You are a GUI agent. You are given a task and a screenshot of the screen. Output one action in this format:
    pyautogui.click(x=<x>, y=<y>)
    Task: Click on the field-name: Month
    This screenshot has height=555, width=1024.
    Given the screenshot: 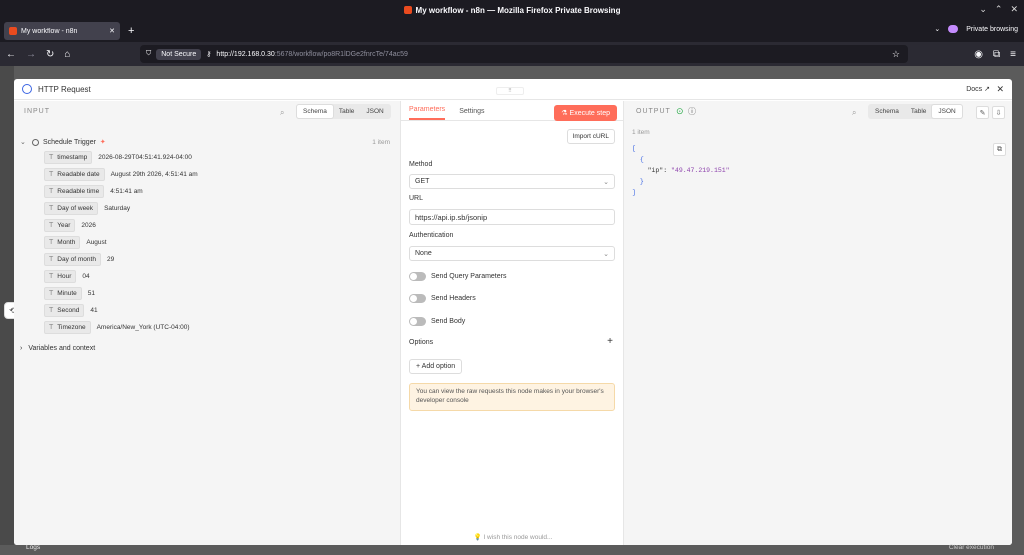 What is the action you would take?
    pyautogui.click(x=66, y=242)
    